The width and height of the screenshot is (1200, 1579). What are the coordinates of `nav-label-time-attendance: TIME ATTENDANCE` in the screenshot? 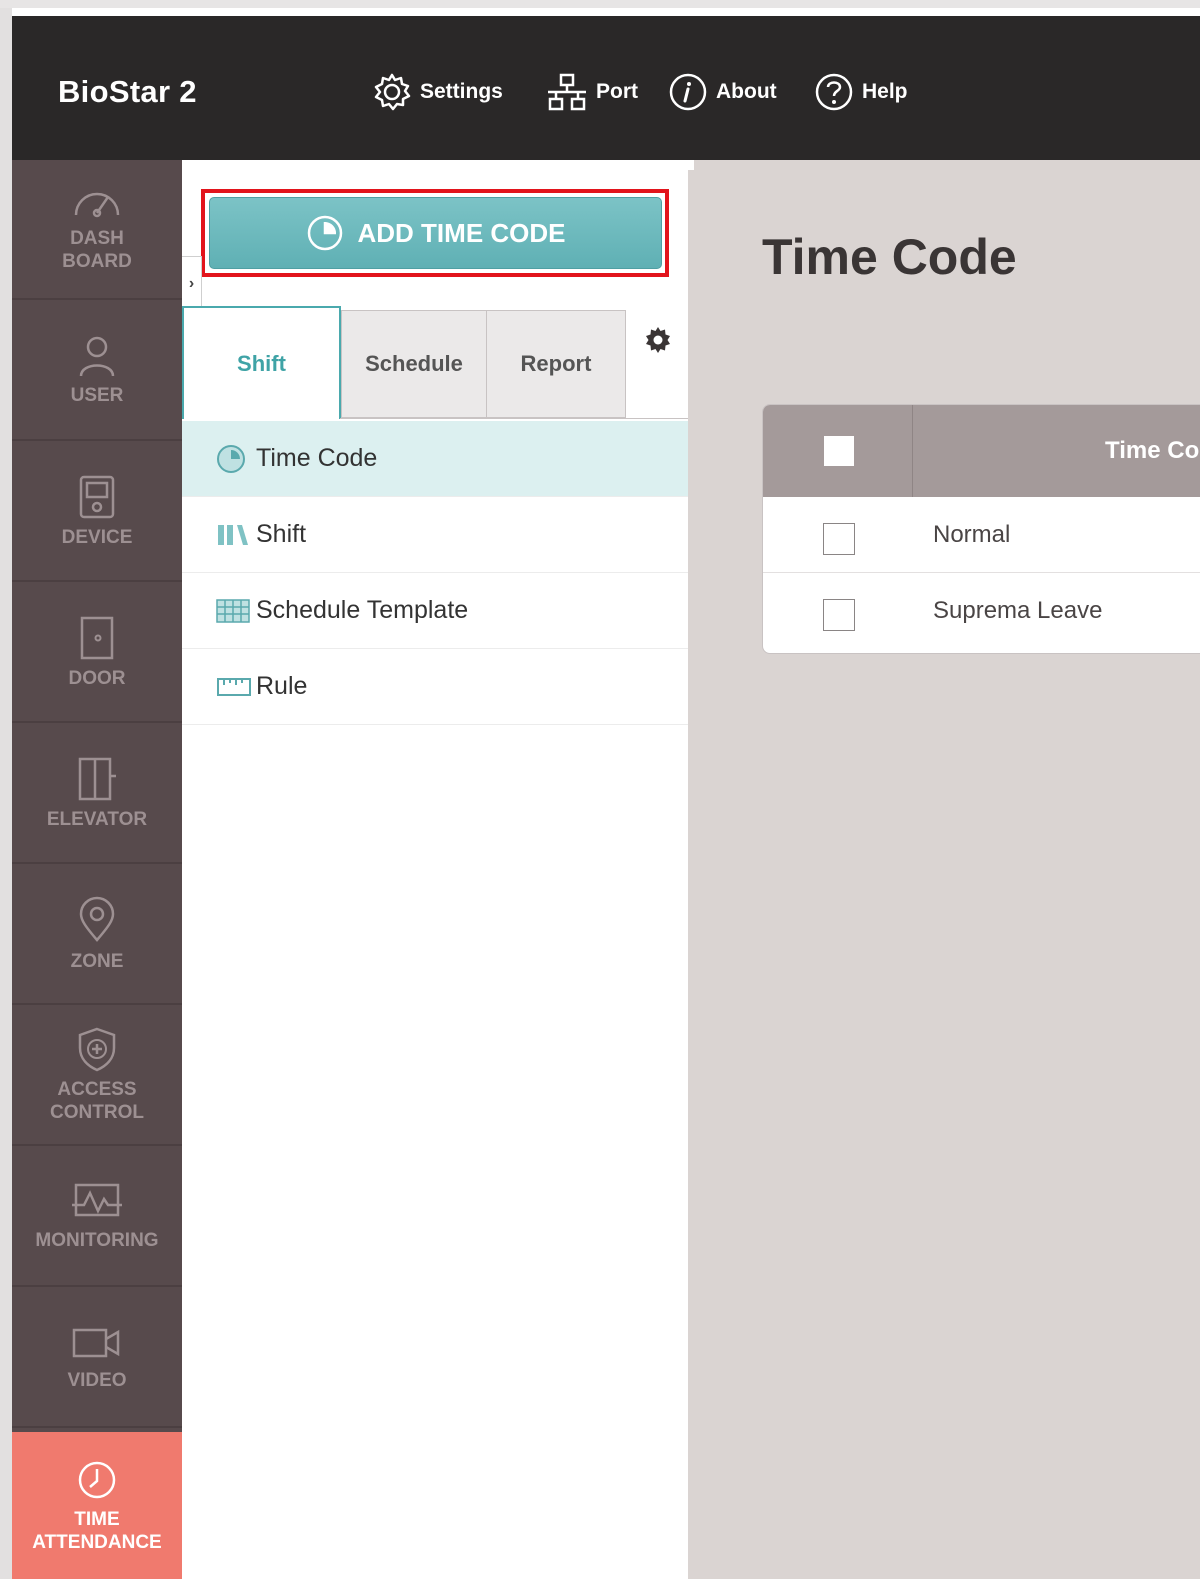 It's located at (97, 1530).